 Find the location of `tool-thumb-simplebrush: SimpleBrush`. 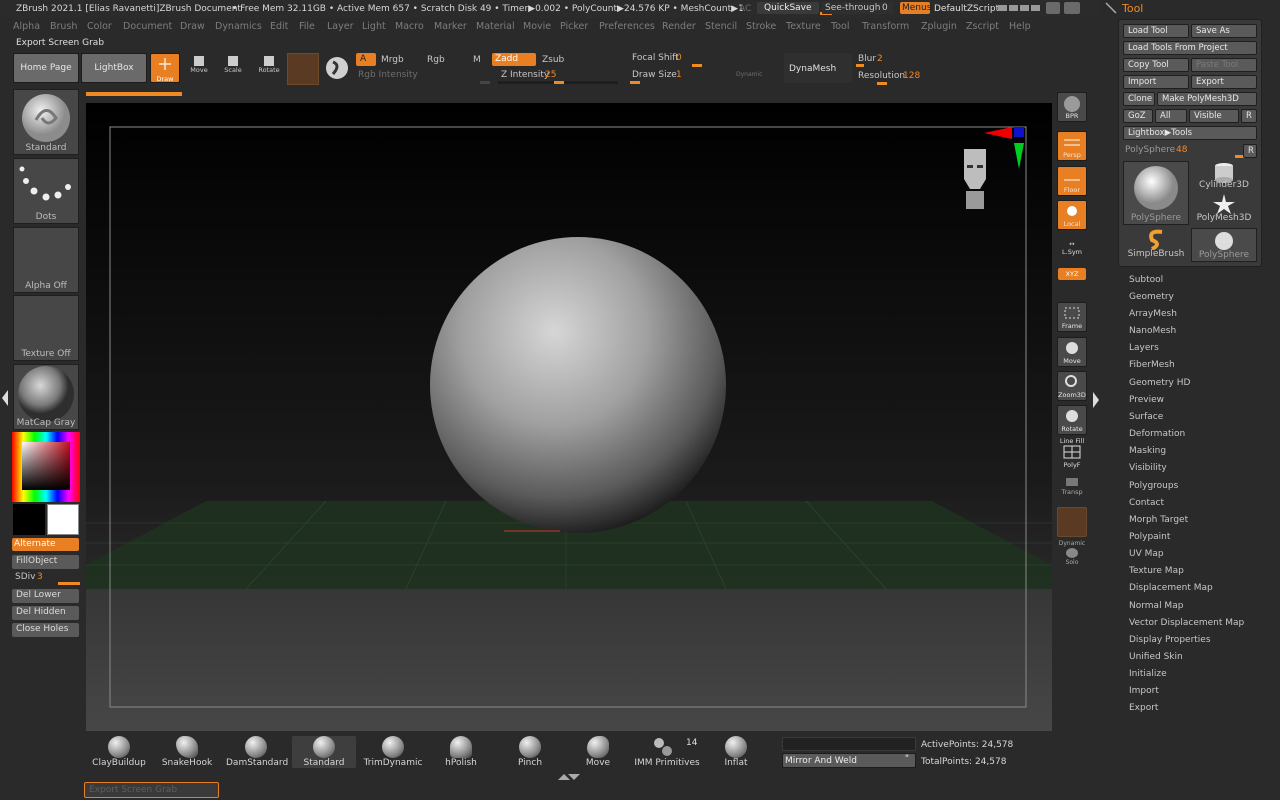

tool-thumb-simplebrush: SimpleBrush is located at coordinates (1156, 245).